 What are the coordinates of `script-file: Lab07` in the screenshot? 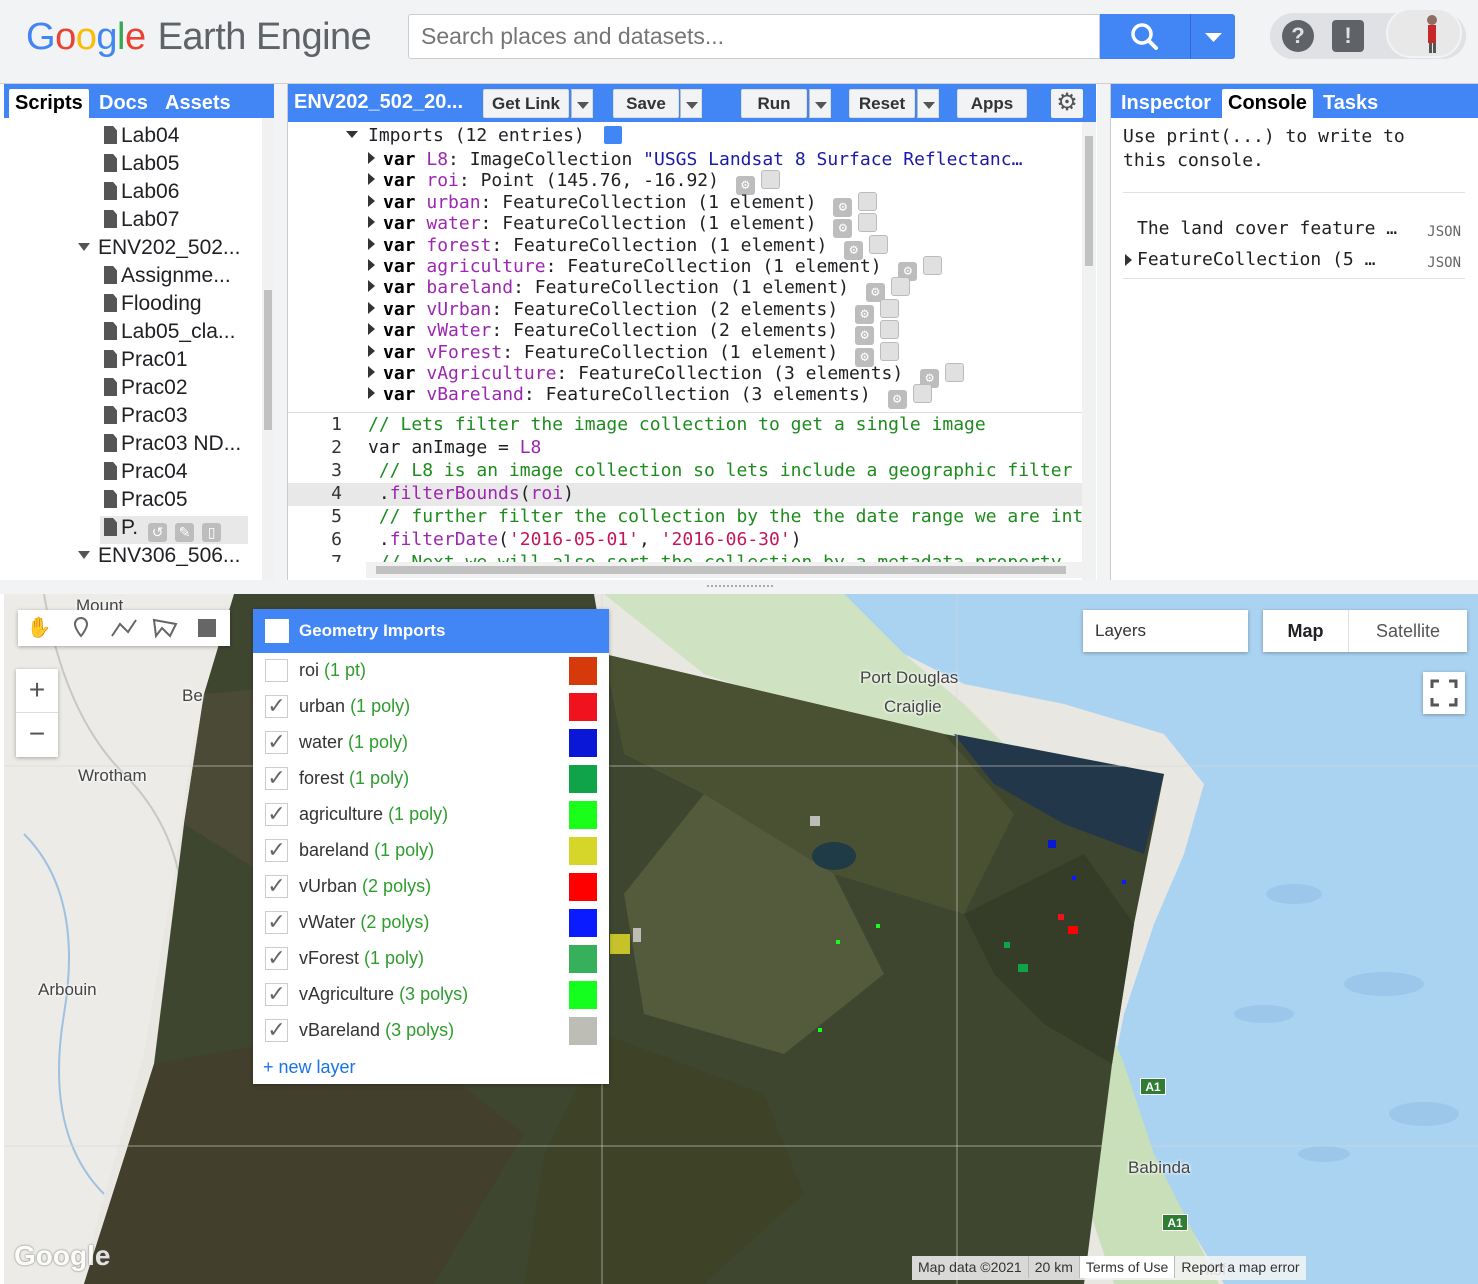 It's located at (141, 222).